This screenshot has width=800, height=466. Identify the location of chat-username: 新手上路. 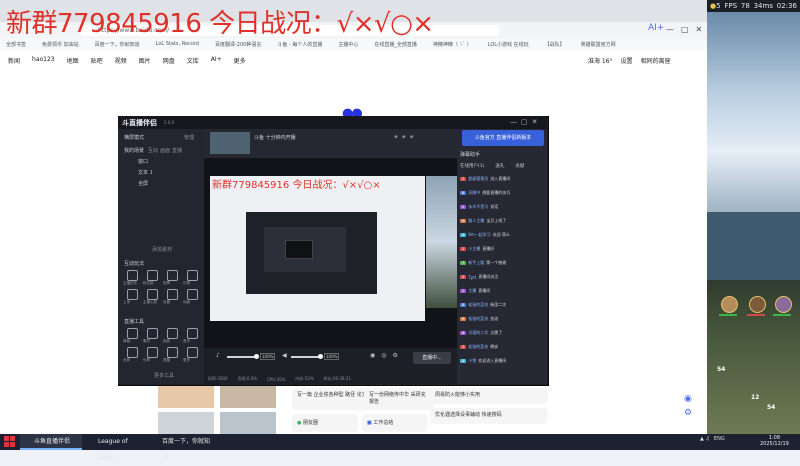
(476, 263).